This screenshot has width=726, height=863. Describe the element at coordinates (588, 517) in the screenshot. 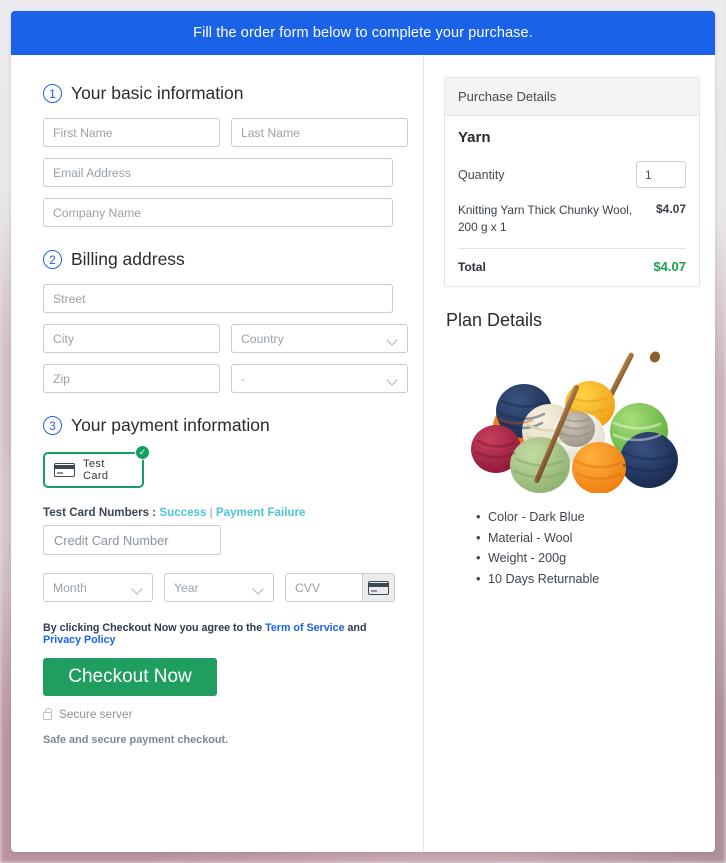

I see `list-item: Color - Dark Blue` at that location.